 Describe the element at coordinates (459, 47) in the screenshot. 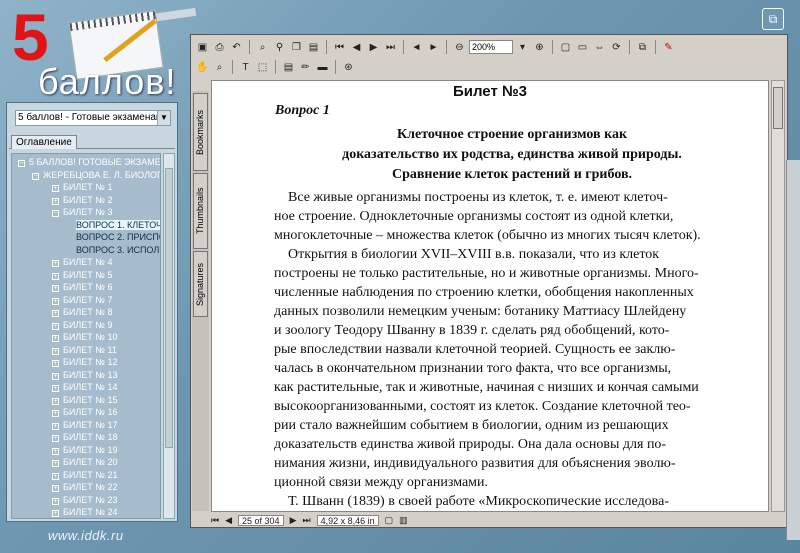

I see `zoom-out-icon: ⊖` at that location.